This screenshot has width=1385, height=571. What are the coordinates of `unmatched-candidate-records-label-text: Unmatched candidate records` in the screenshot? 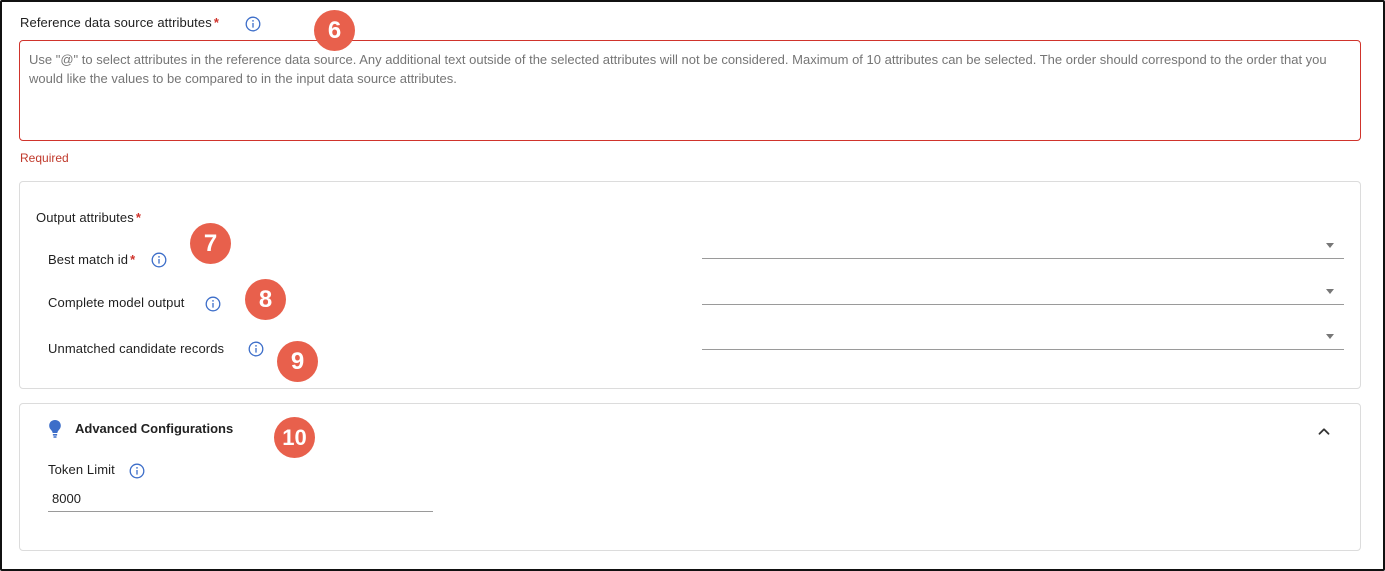 It's located at (136, 348).